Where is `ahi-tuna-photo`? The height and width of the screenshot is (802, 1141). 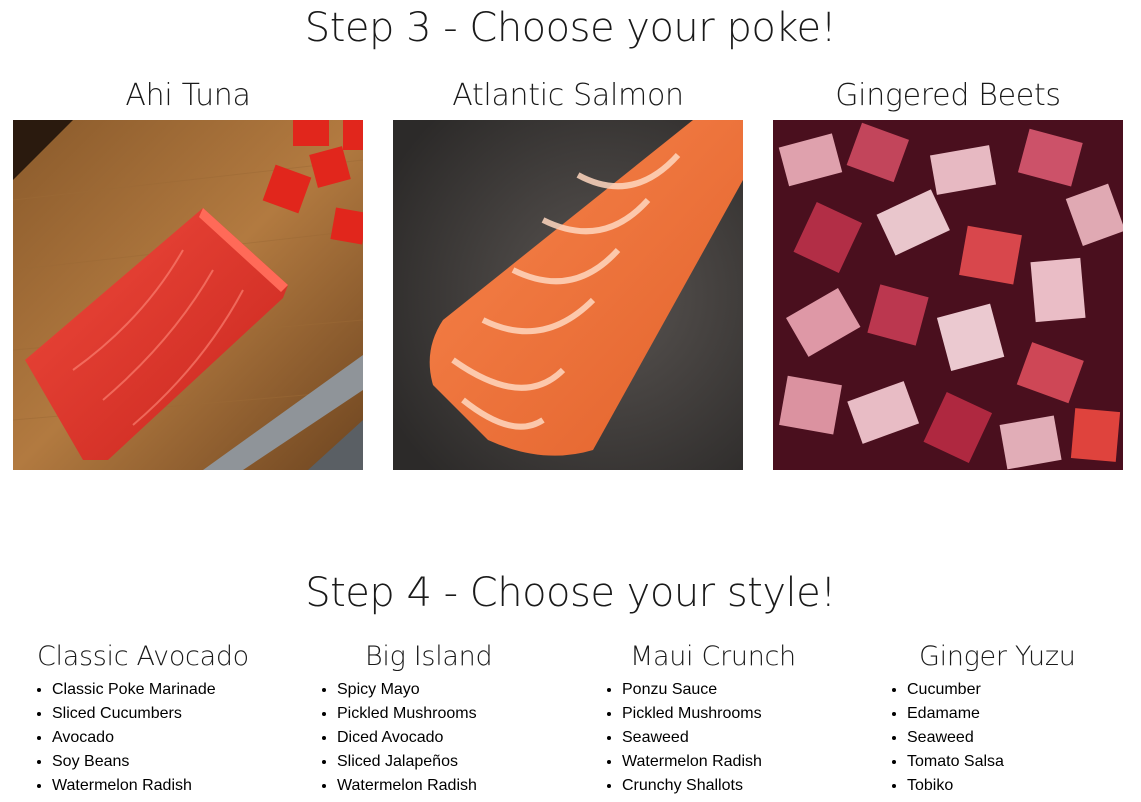
ahi-tuna-photo is located at coordinates (188, 295).